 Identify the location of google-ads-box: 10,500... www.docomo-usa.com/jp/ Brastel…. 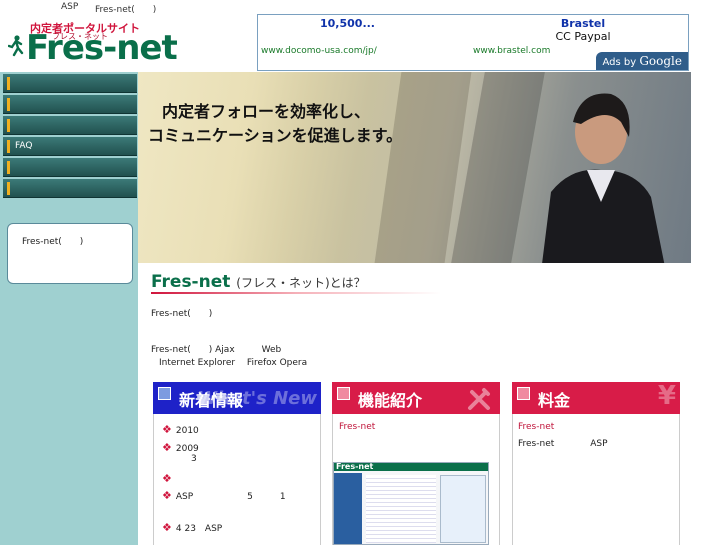
(473, 42).